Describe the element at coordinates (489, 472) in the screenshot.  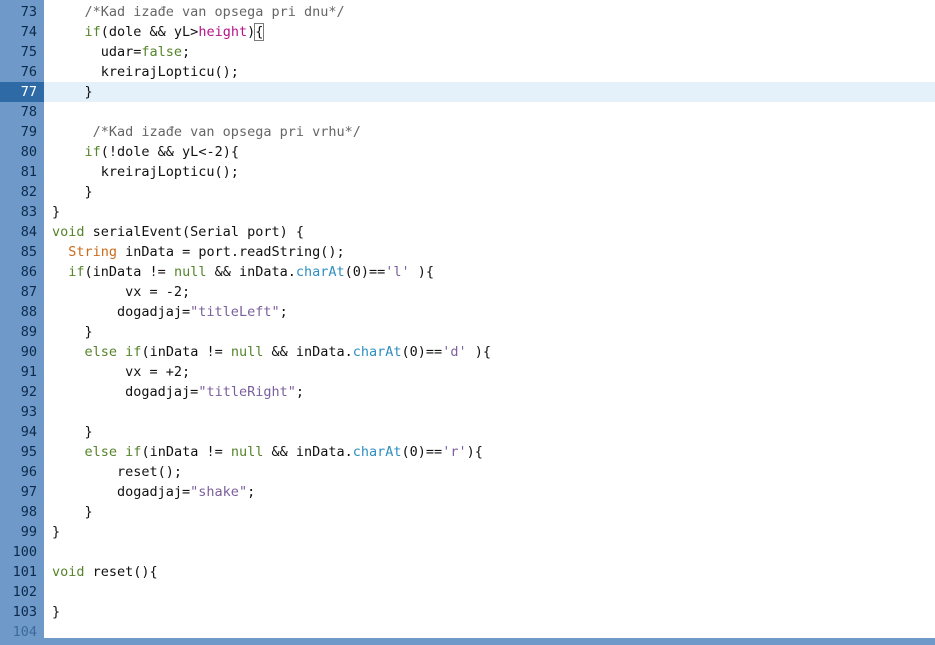
I see `code-line-text: reset();` at that location.